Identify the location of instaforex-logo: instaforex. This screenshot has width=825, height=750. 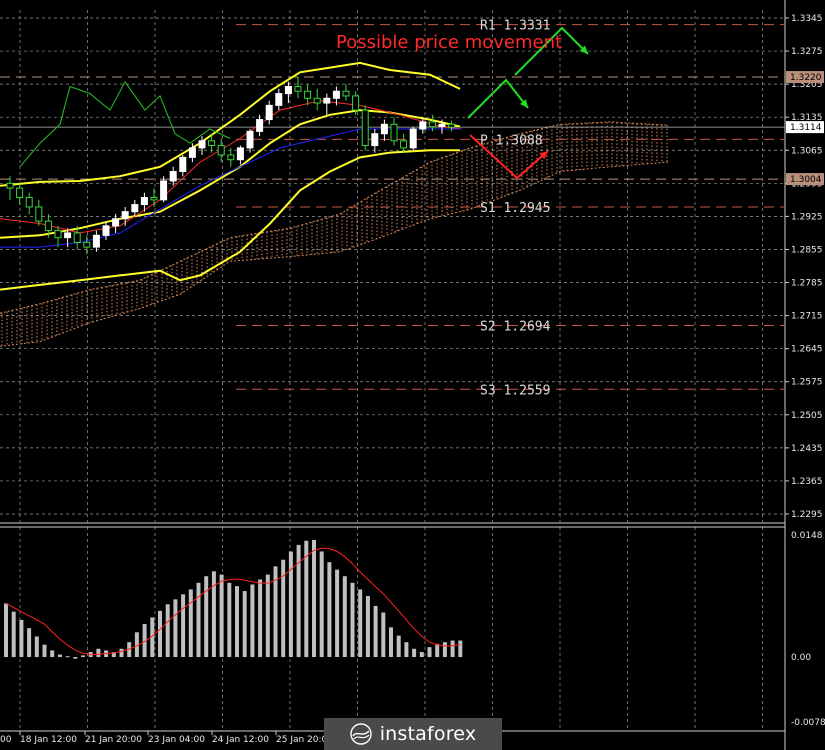
(413, 734).